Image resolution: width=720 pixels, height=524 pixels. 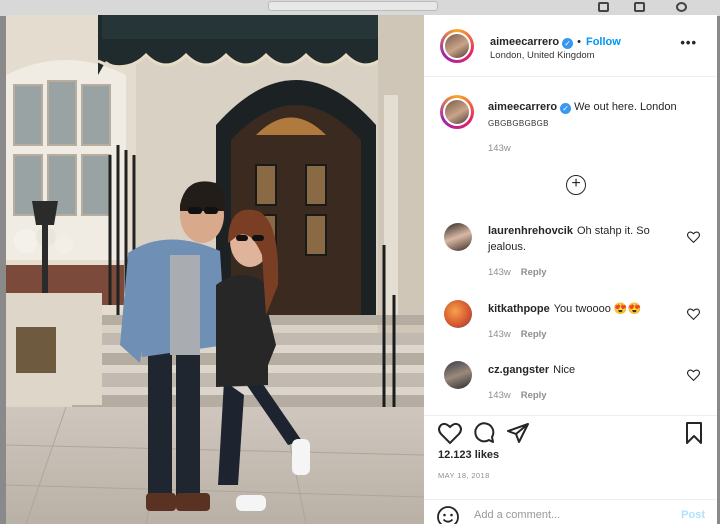 I want to click on load-more-comments-icon: +, so click(x=576, y=185).